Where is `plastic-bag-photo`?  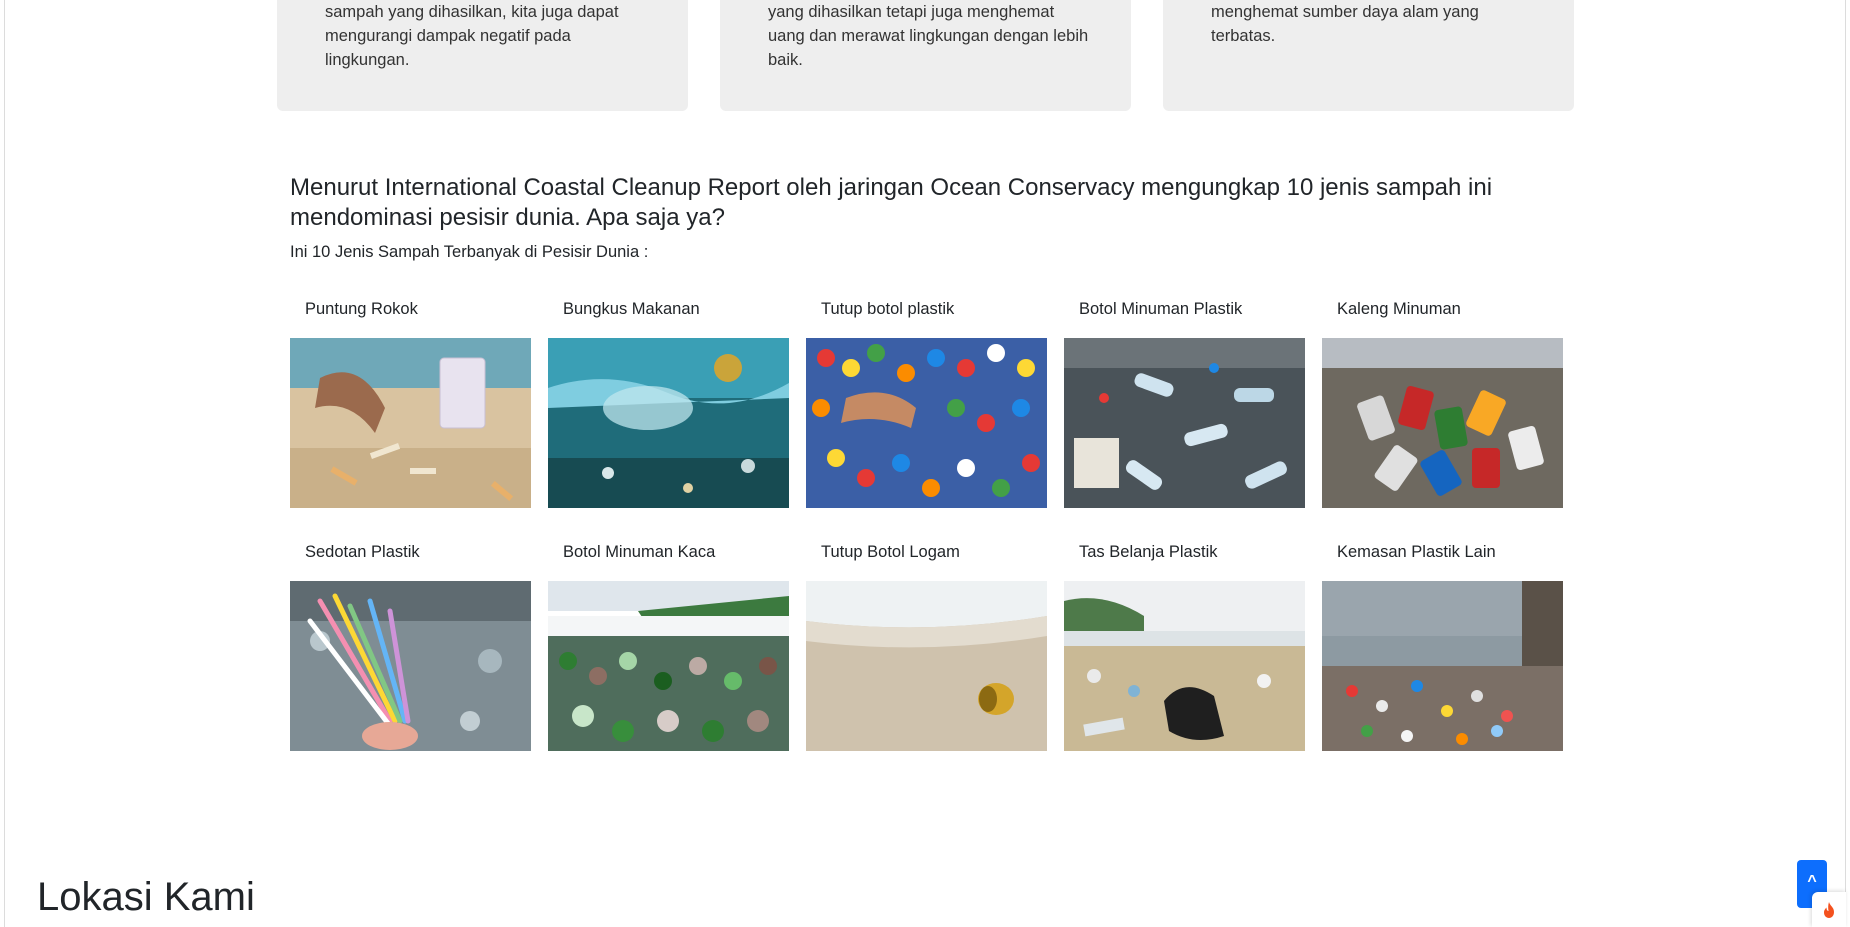
plastic-bag-photo is located at coordinates (1184, 666).